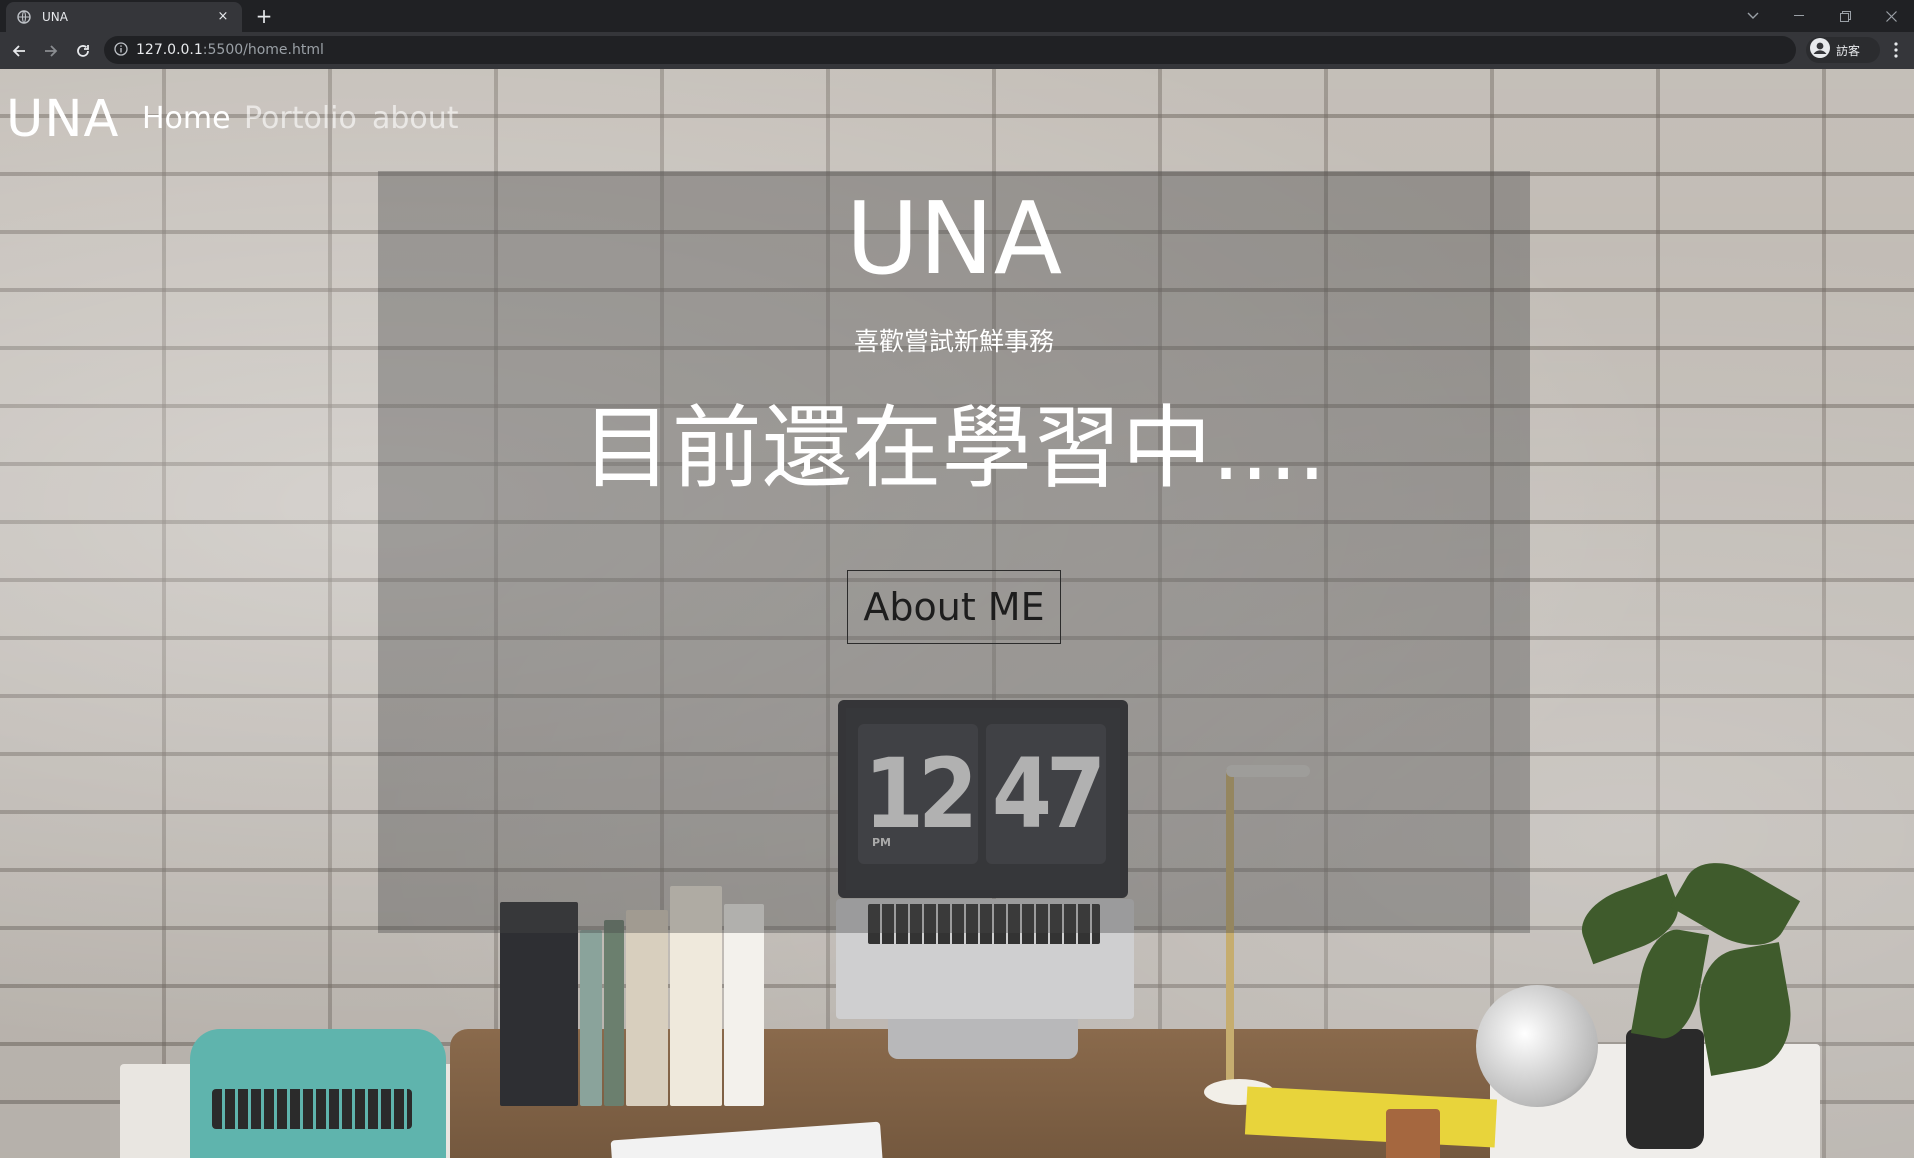 The height and width of the screenshot is (1158, 1914). Describe the element at coordinates (124, 17) in the screenshot. I see `browser-tab: UNA ×` at that location.